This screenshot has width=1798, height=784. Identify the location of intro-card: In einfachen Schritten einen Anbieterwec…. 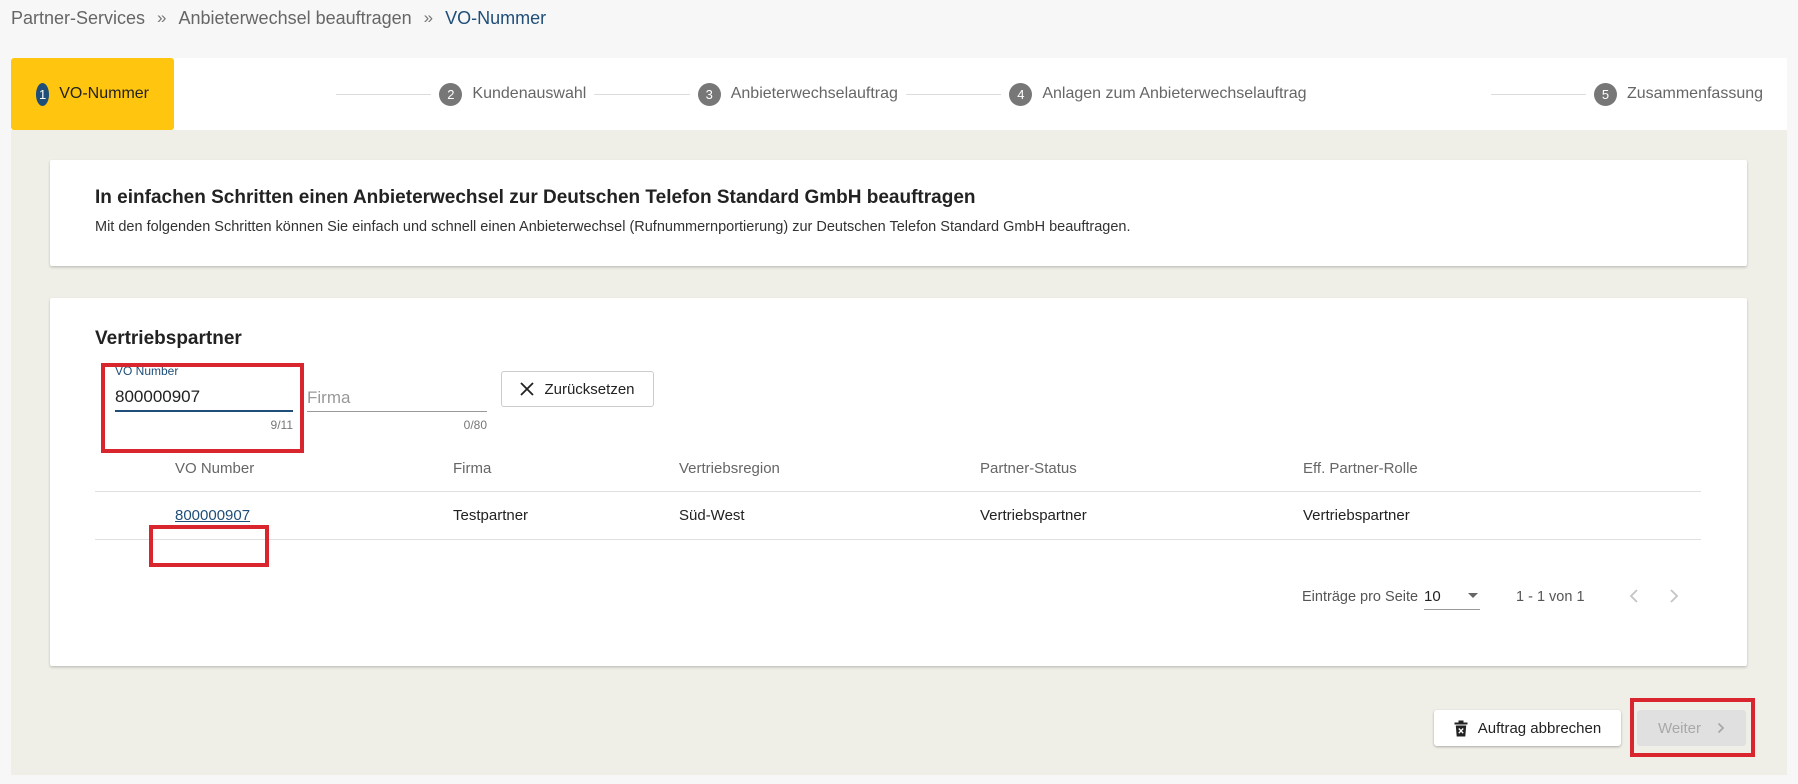
(898, 213).